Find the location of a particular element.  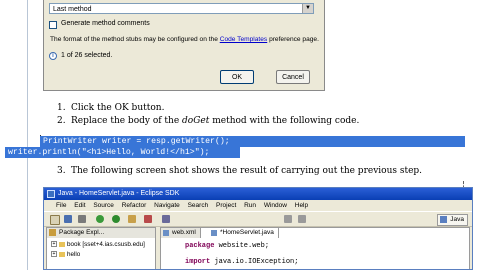

window-title-bar: Java - HomeServlet.java - Eclipse SDK is located at coordinates (258, 194).